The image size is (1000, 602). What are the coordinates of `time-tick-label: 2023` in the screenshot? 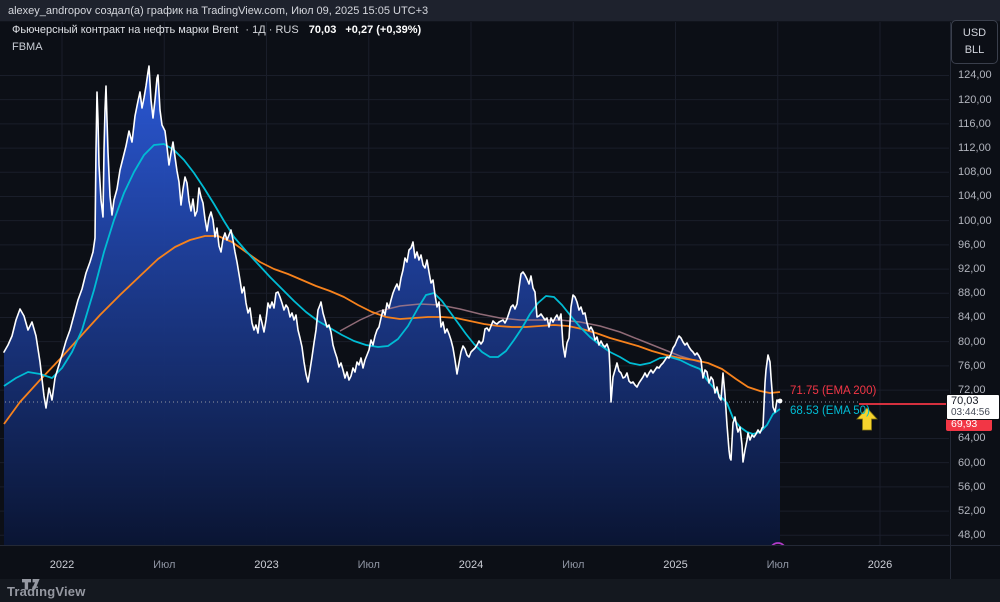 It's located at (266, 565).